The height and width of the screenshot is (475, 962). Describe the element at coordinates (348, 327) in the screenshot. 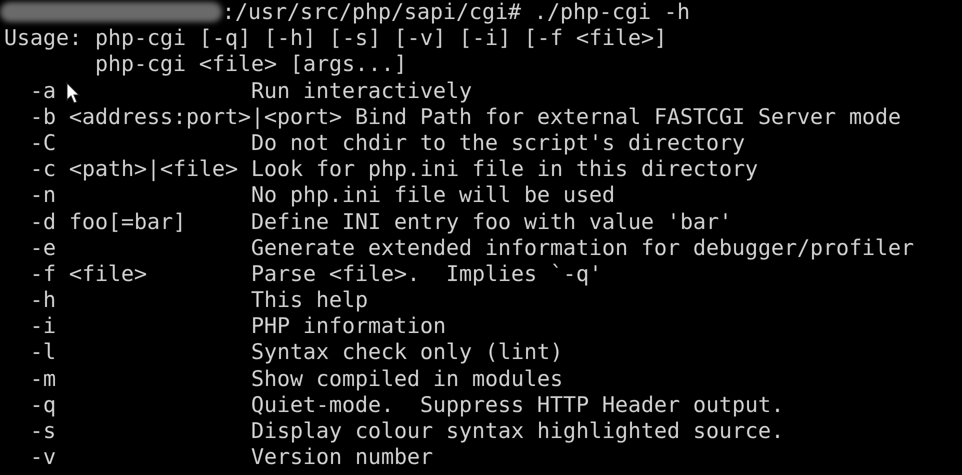

I see `option-description: PHP information` at that location.